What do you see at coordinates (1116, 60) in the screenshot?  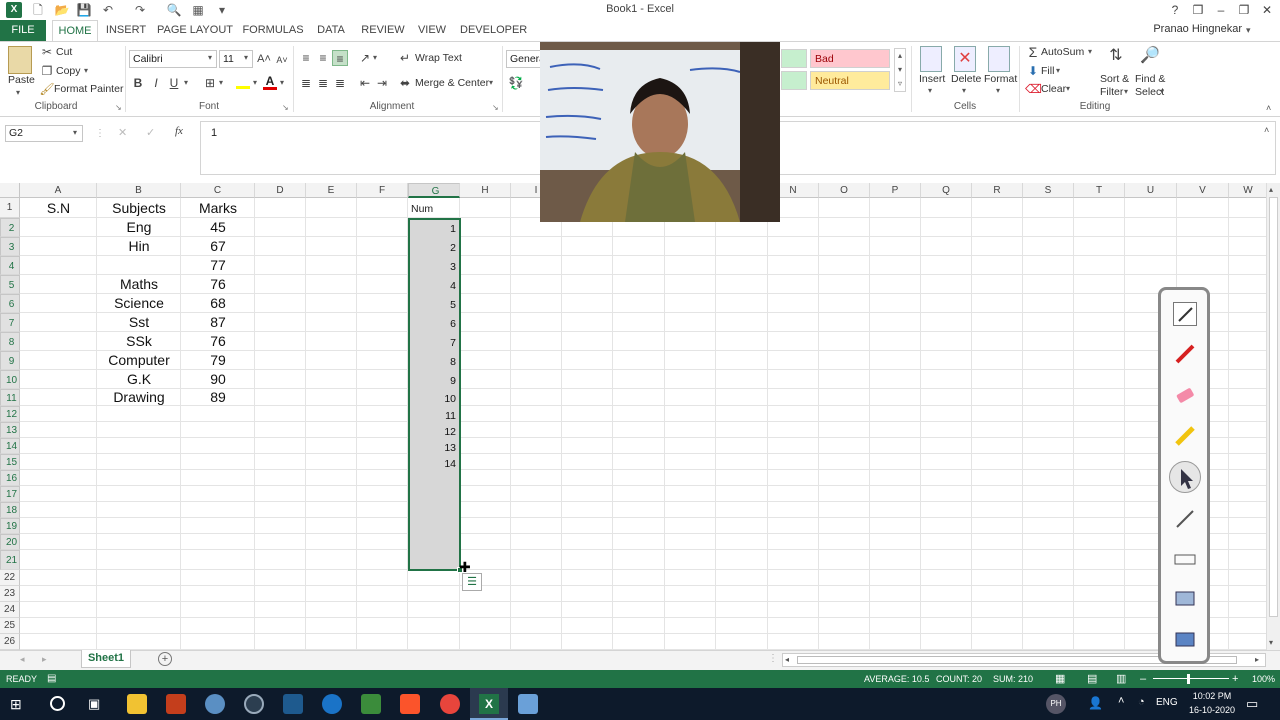 I see `sort-filter-icon: ⇅` at bounding box center [1116, 60].